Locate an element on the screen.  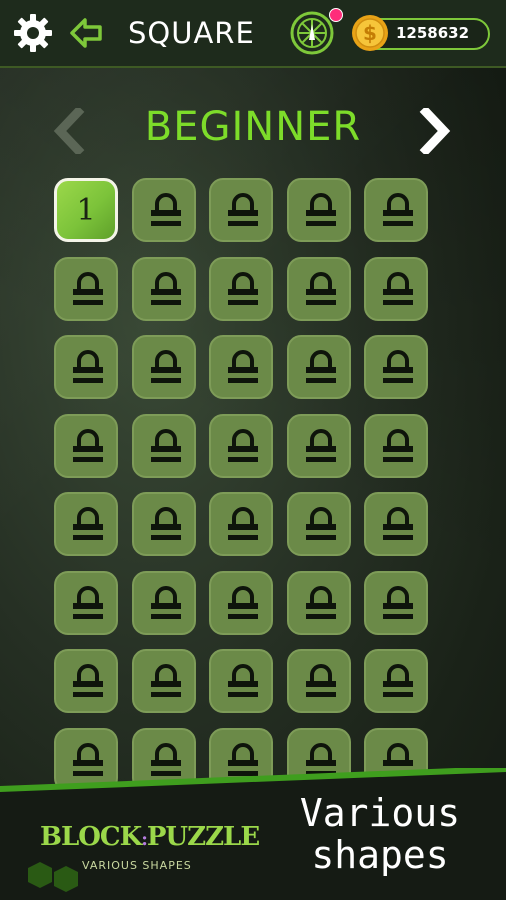
tagline-line-2: shapes is located at coordinates (380, 855).